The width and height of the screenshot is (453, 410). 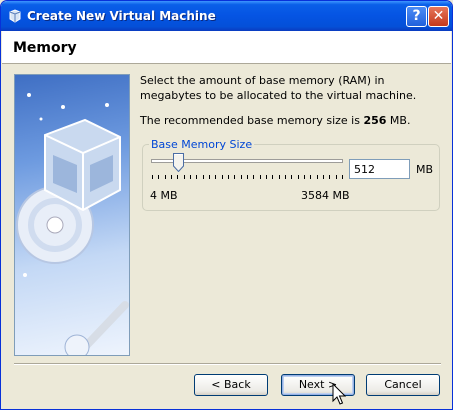 I want to click on memory-slider-thumb, so click(x=178, y=162).